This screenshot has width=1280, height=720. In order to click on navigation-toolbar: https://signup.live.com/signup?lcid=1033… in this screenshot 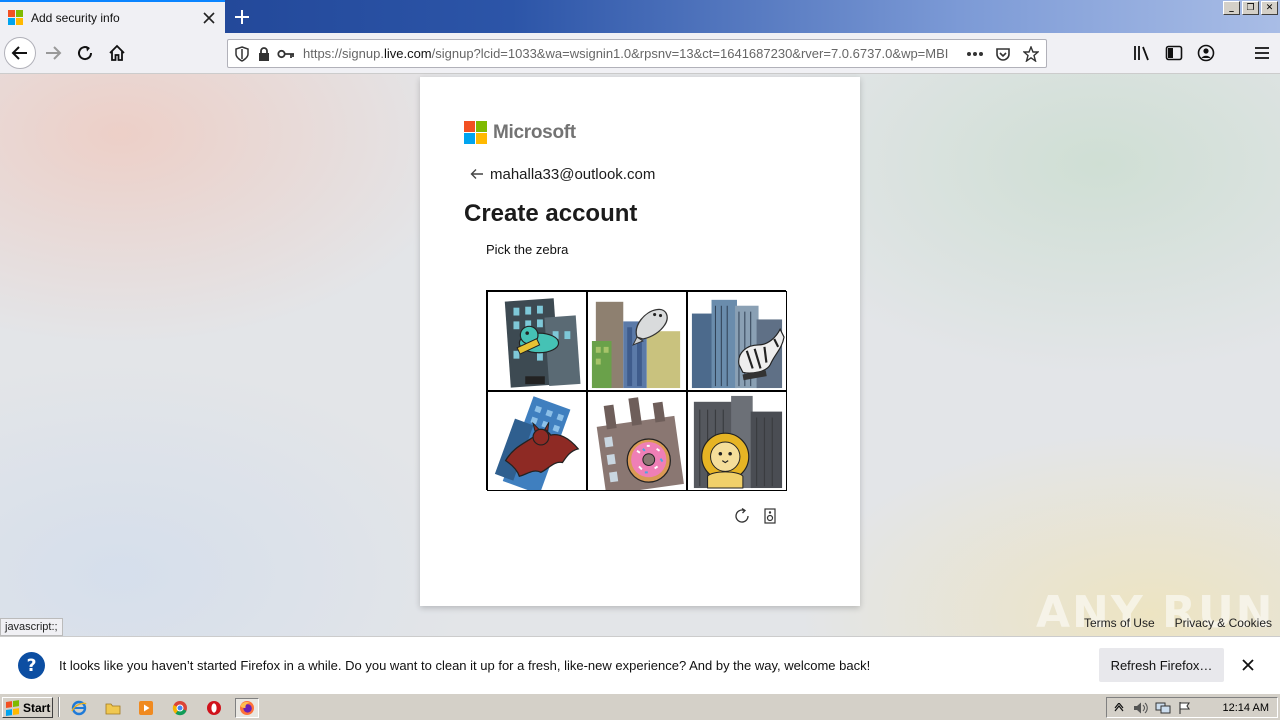, I will do `click(640, 53)`.